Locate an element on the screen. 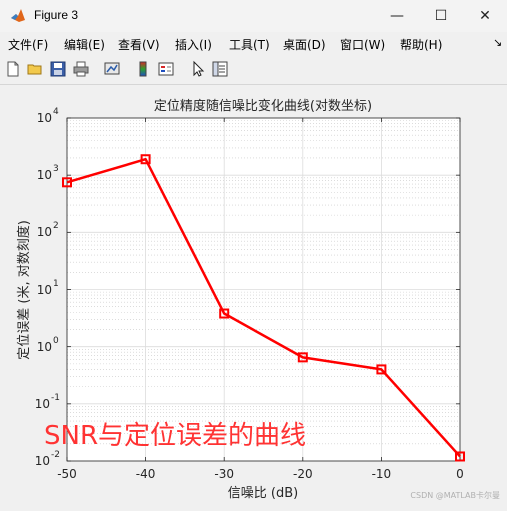 Image resolution: width=507 pixels, height=511 pixels. menu-insert: 插入(I) is located at coordinates (193, 44).